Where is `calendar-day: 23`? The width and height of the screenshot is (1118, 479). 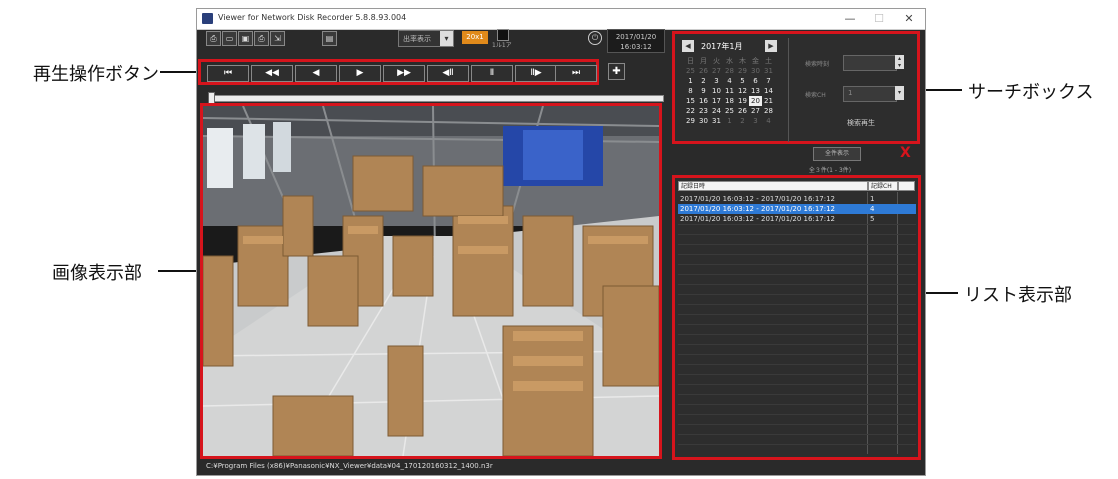
calendar-day: 23 is located at coordinates (703, 111).